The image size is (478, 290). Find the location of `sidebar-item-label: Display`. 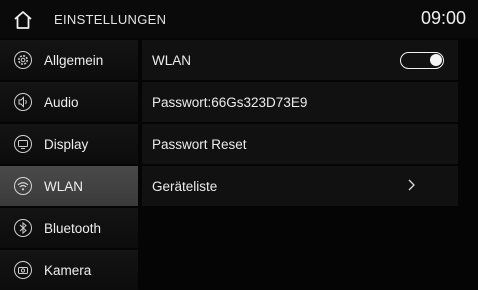

sidebar-item-label: Display is located at coordinates (66, 144).